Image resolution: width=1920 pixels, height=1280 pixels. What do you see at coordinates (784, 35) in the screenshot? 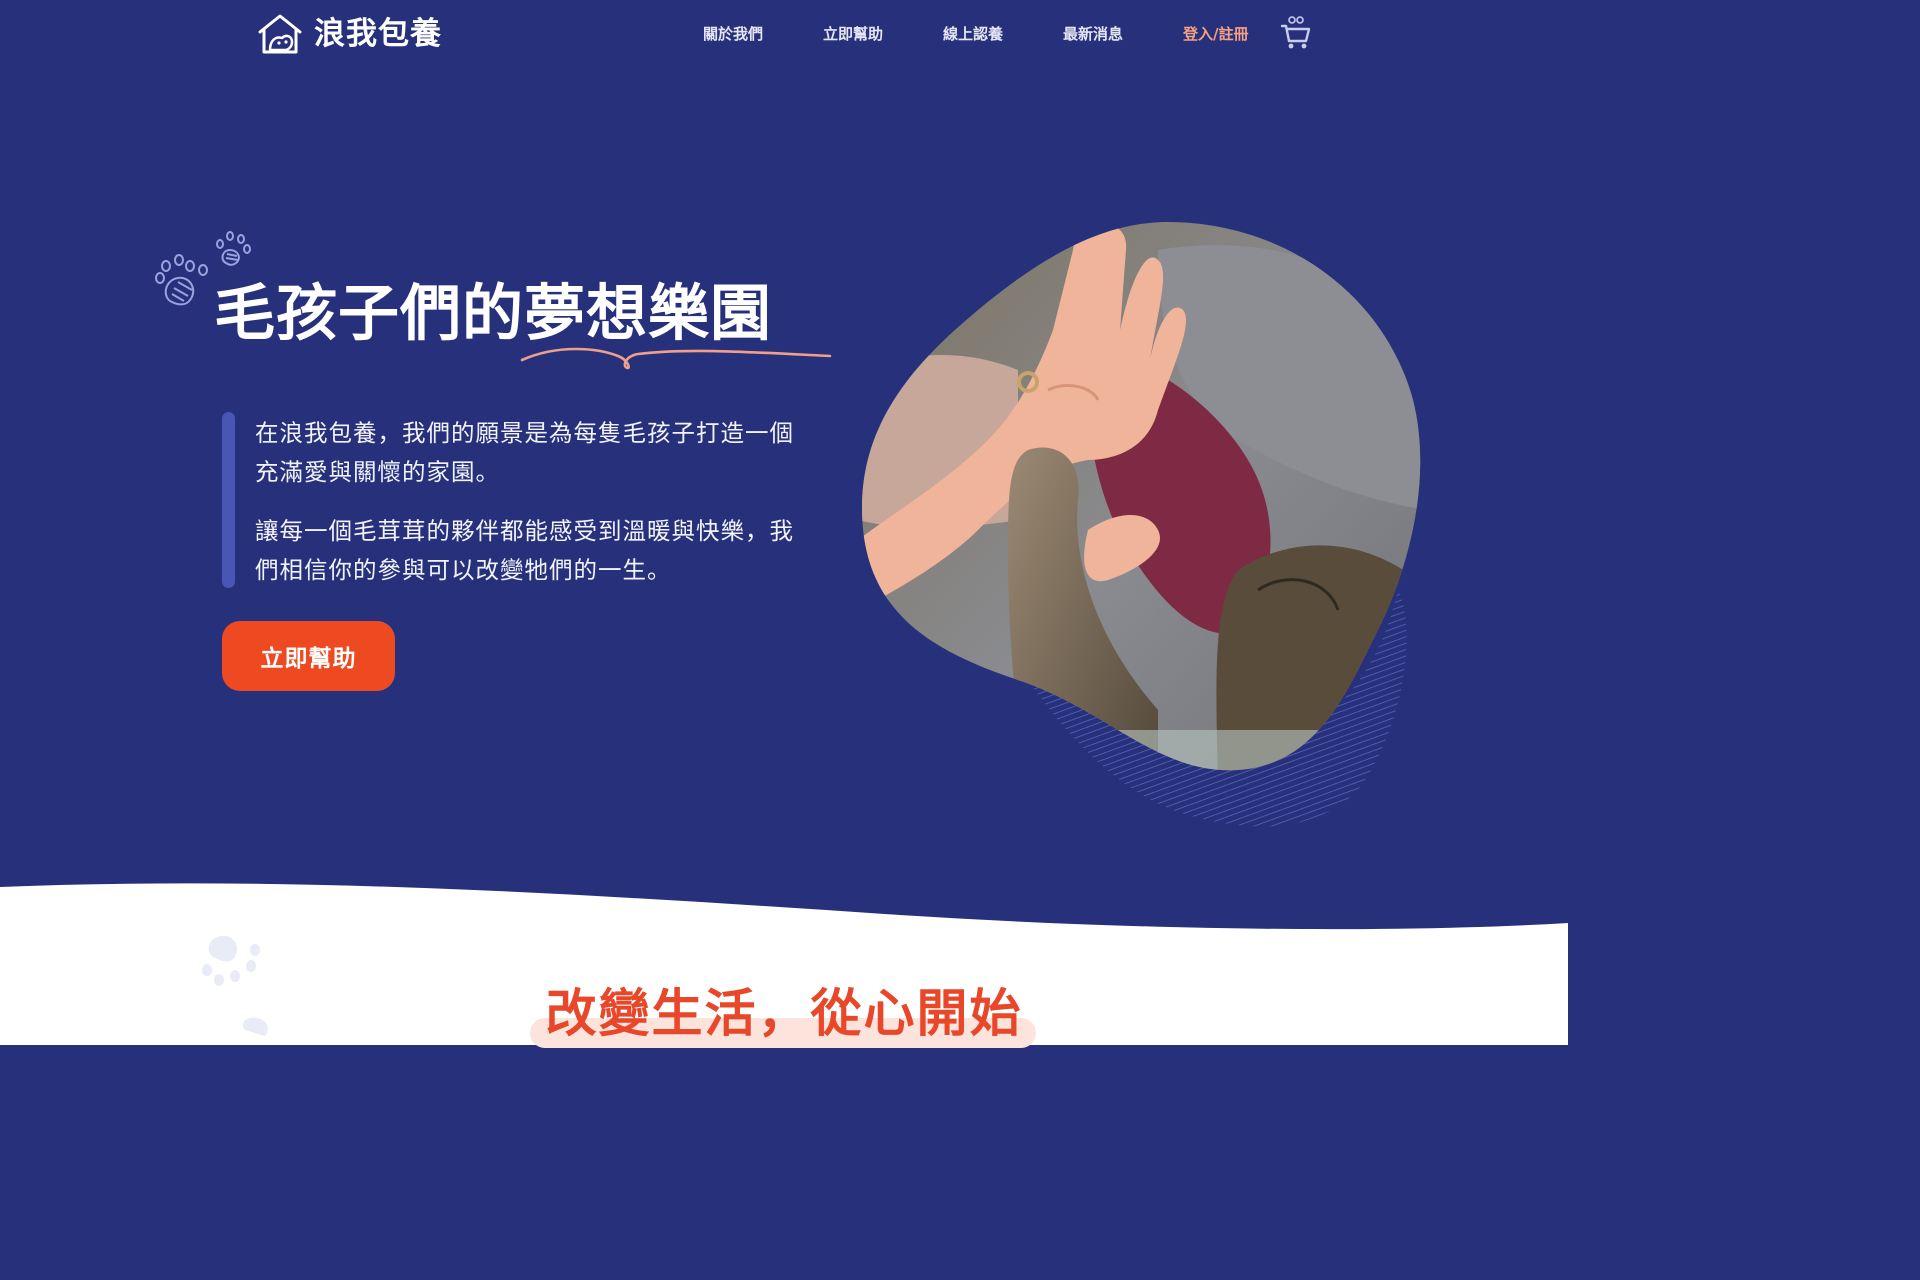
I see `top-navbar: 浪我包養 關於我們 立即幫助 線上認養 最新消息 登入/註冊` at bounding box center [784, 35].